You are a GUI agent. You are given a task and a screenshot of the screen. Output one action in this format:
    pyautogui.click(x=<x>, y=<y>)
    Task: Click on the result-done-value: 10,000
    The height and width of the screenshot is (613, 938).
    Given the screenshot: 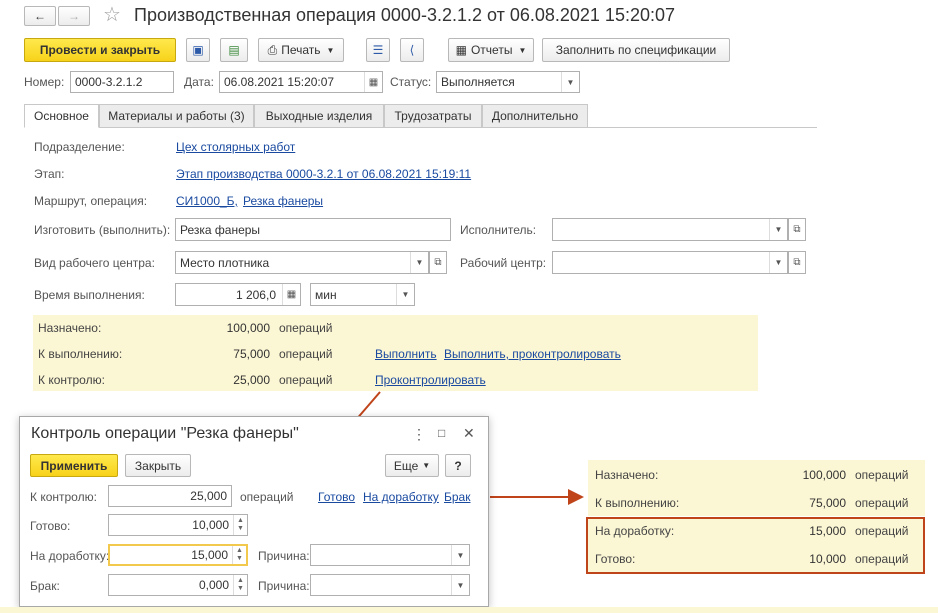 What is the action you would take?
    pyautogui.click(x=827, y=559)
    